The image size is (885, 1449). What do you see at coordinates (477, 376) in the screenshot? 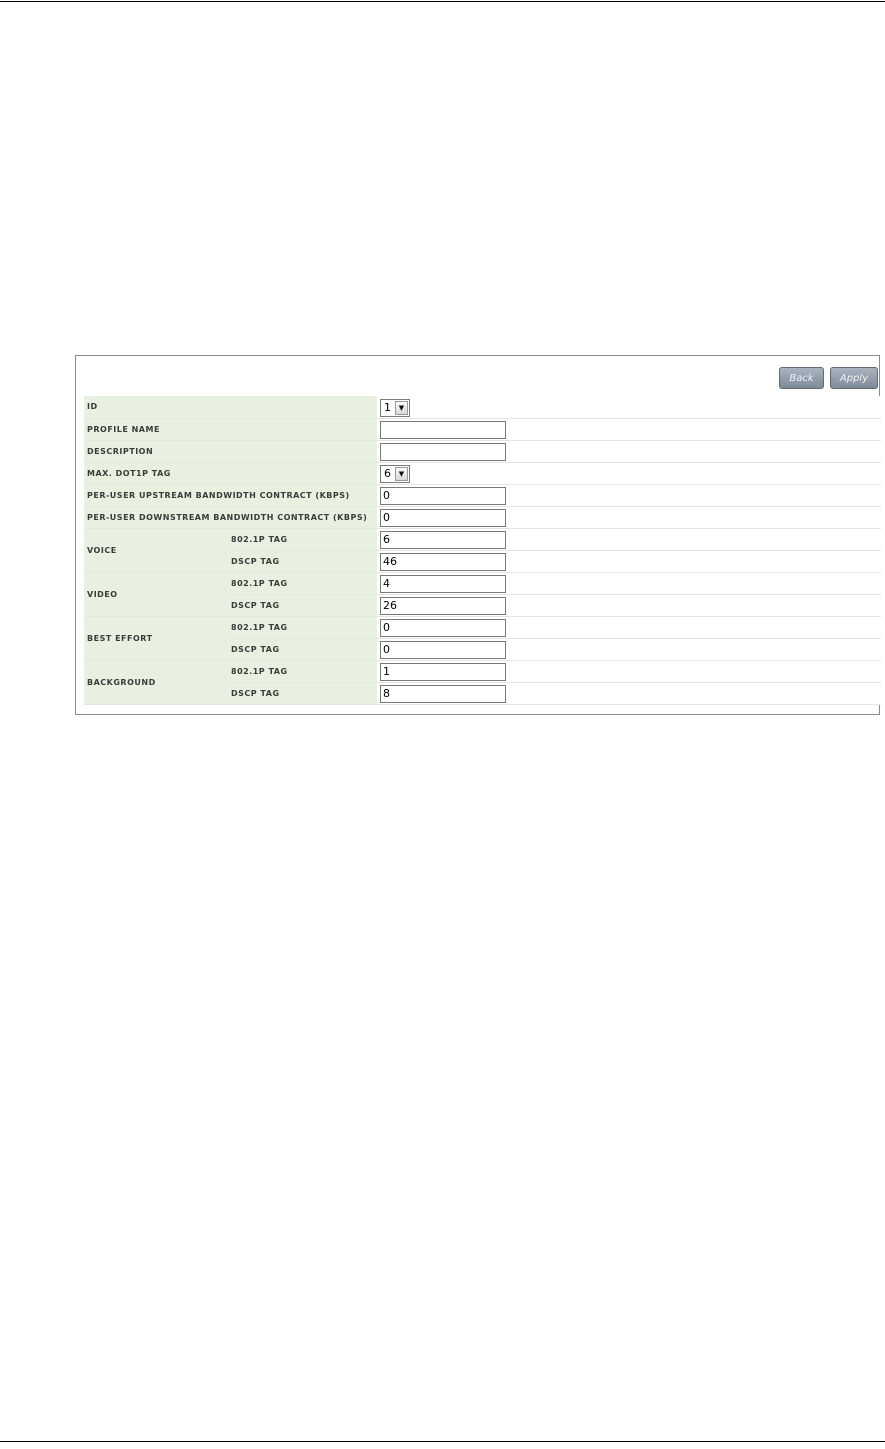
I see `toolbar: Back Apply` at bounding box center [477, 376].